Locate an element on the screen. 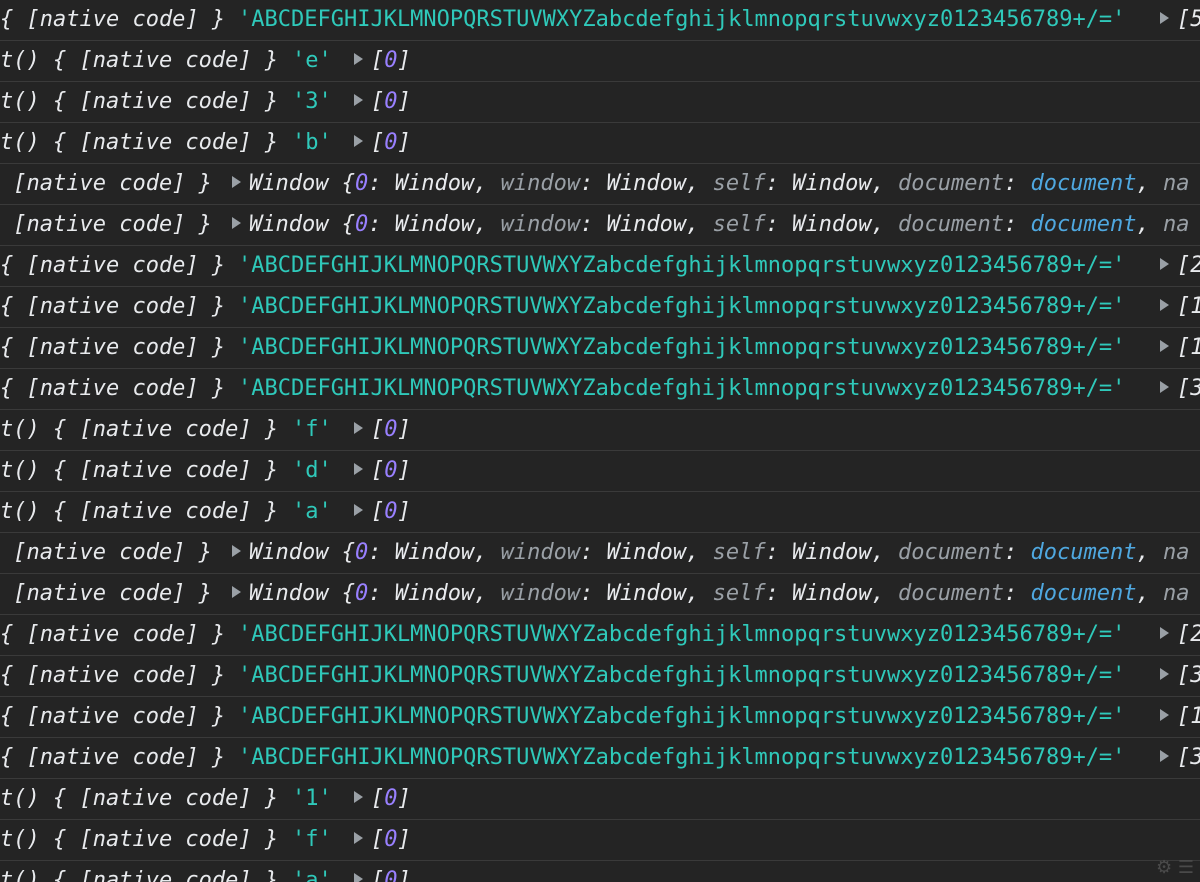 Image resolution: width=1200 pixels, height=882 pixels. string-value: 'f' is located at coordinates (312, 839).